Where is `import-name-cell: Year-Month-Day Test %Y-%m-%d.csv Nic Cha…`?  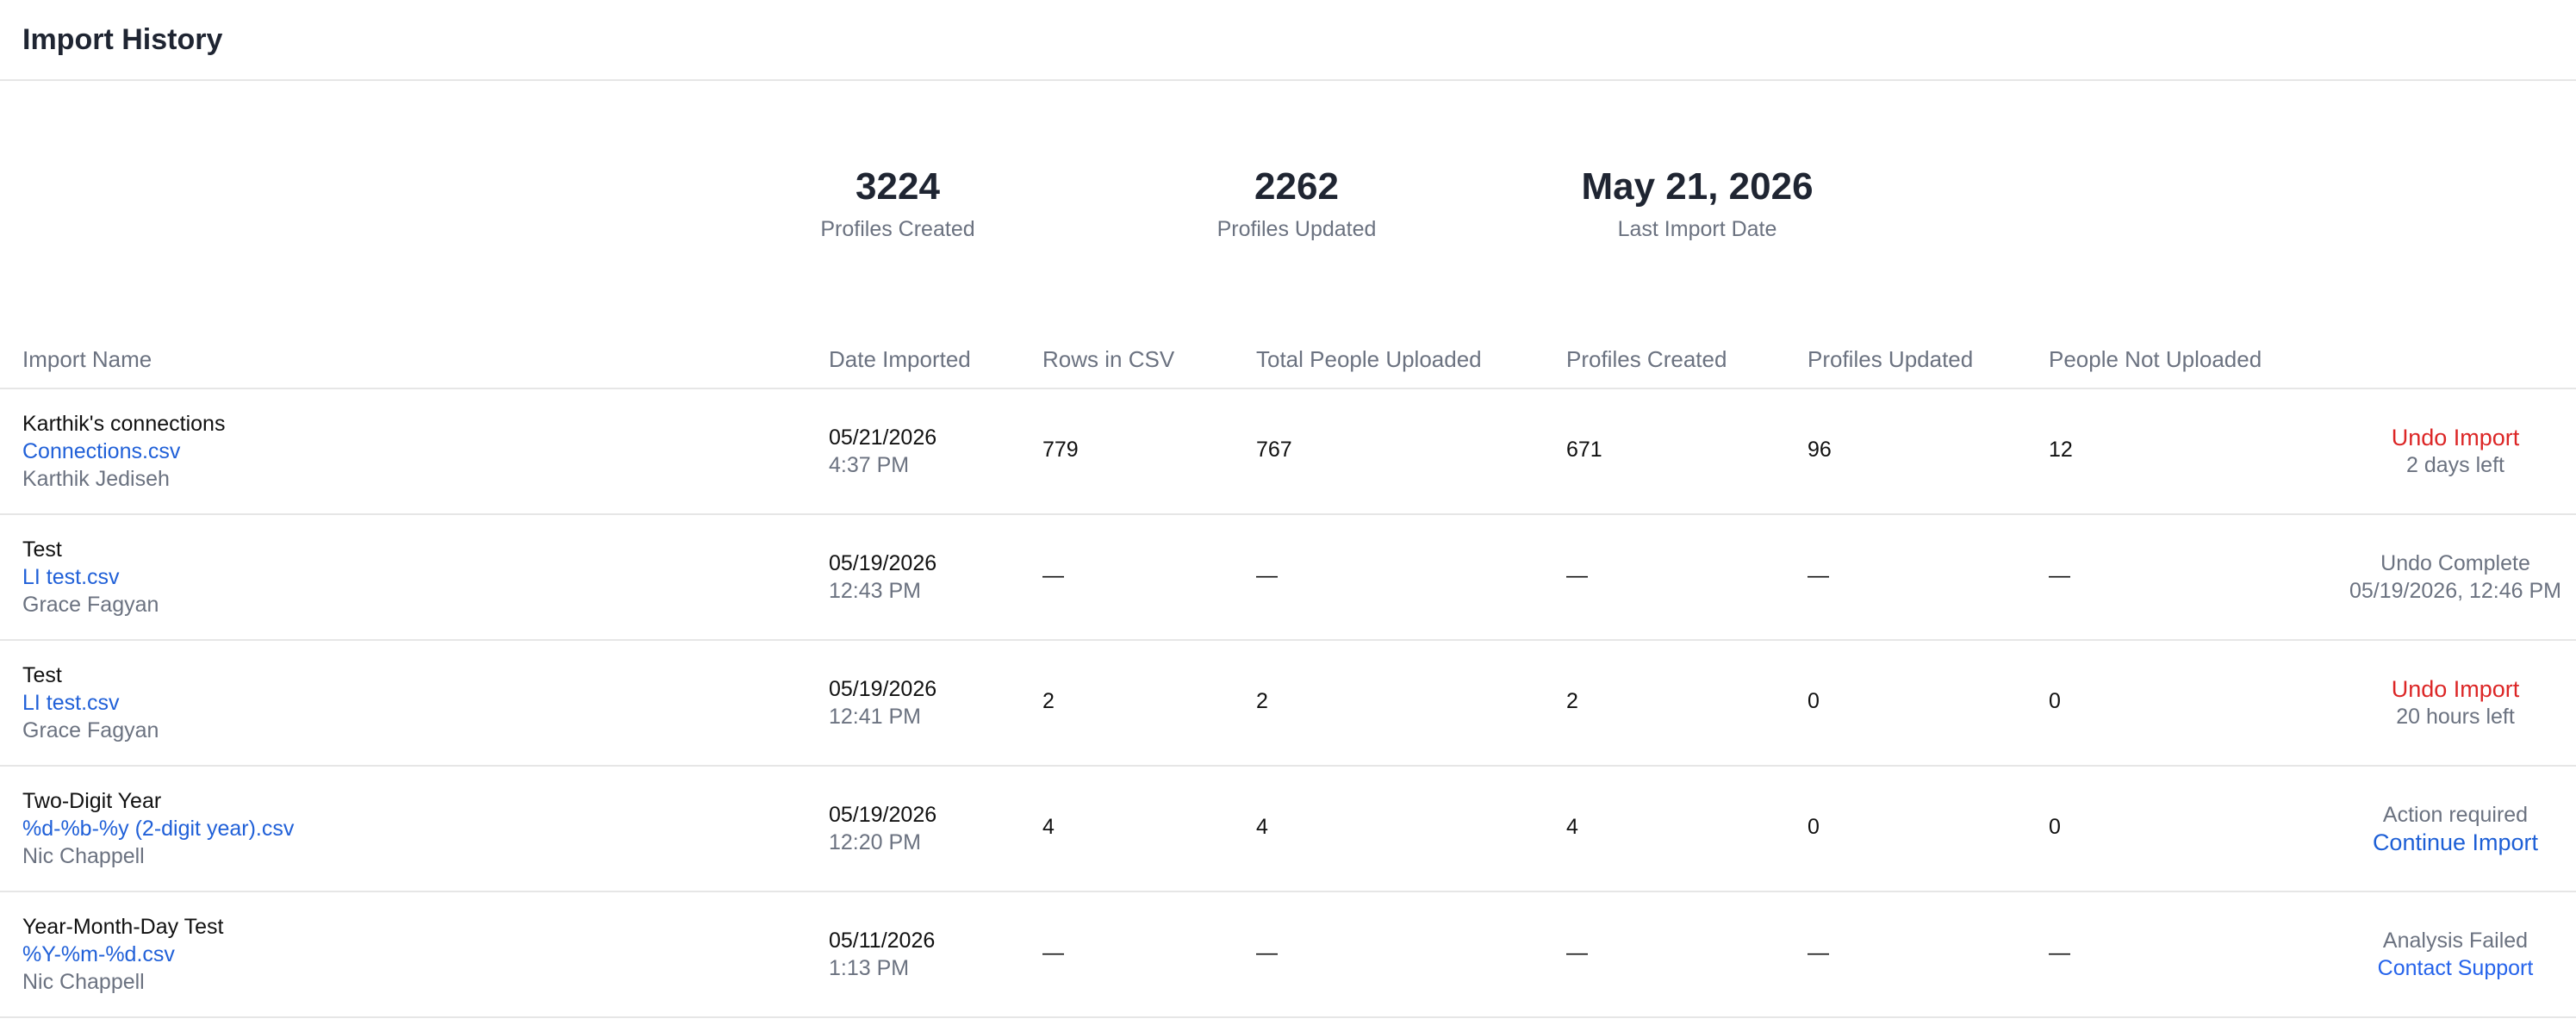
import-name-cell: Year-Month-Day Test %Y-%m-%d.csv Nic Cha… is located at coordinates (122, 954).